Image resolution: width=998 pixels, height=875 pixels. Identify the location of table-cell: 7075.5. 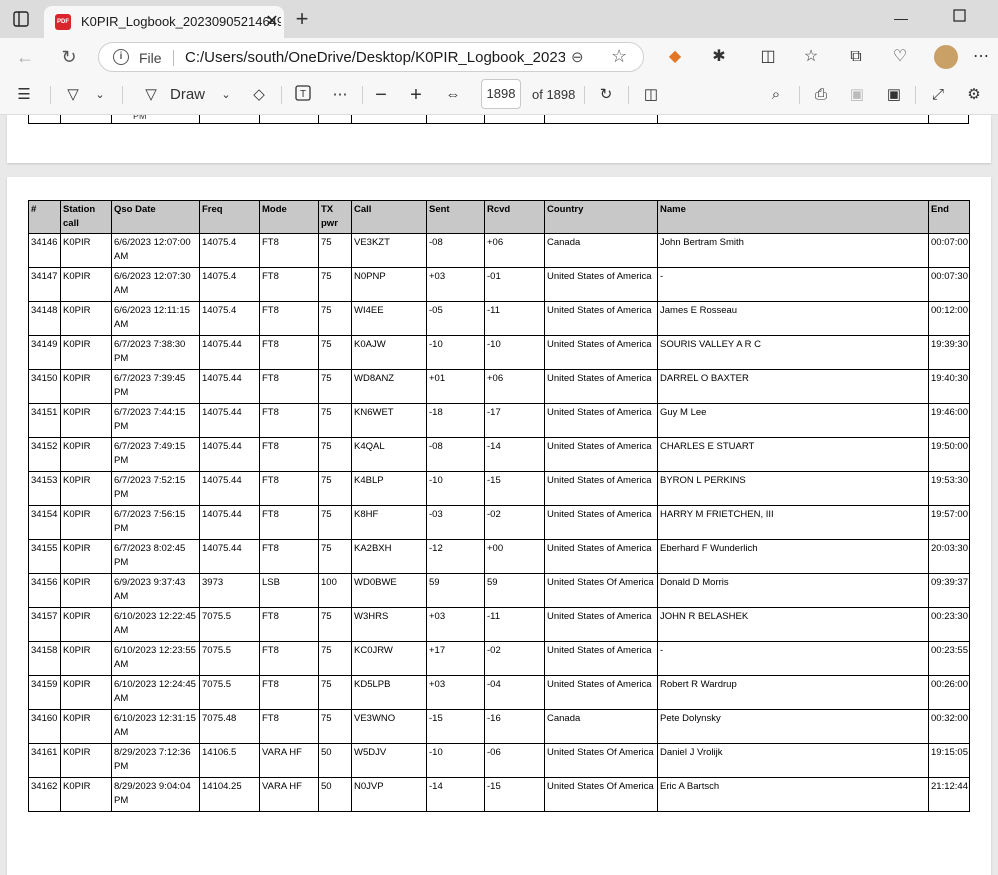
(229, 692).